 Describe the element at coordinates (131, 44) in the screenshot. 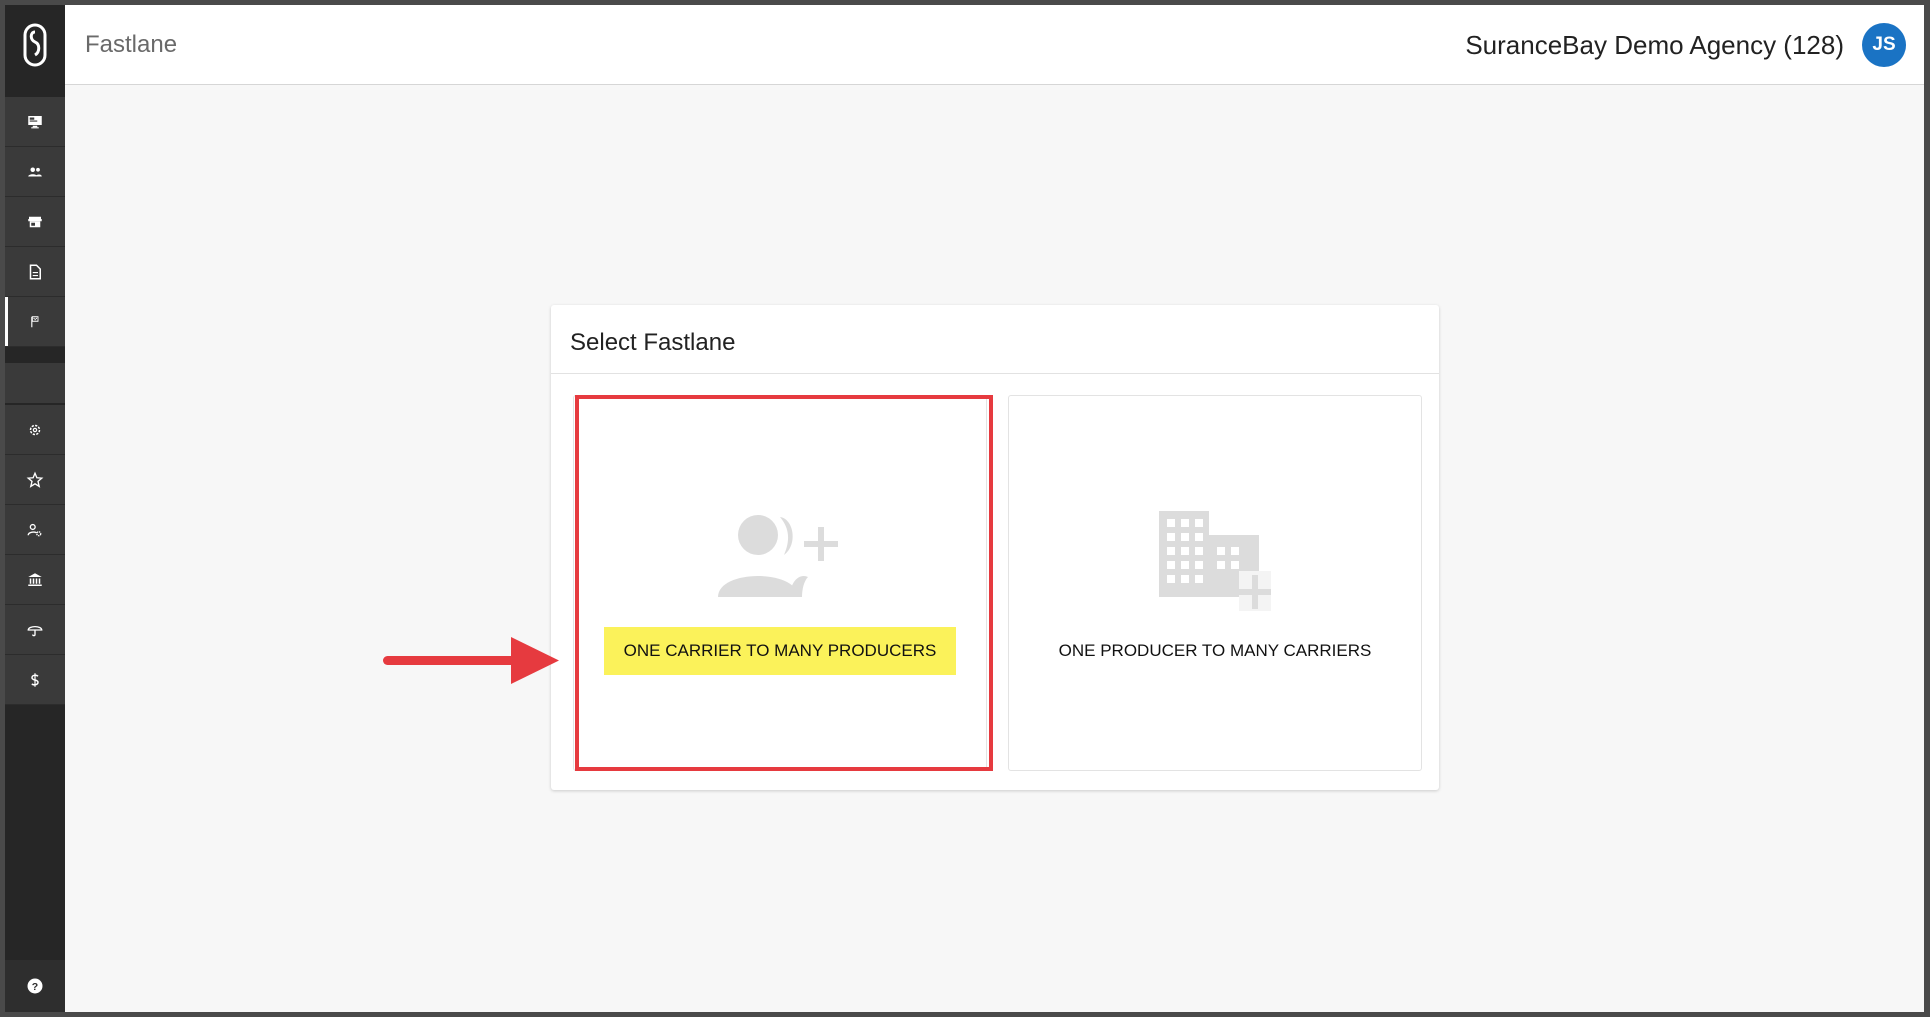

I see `page-title: Fastlane` at that location.